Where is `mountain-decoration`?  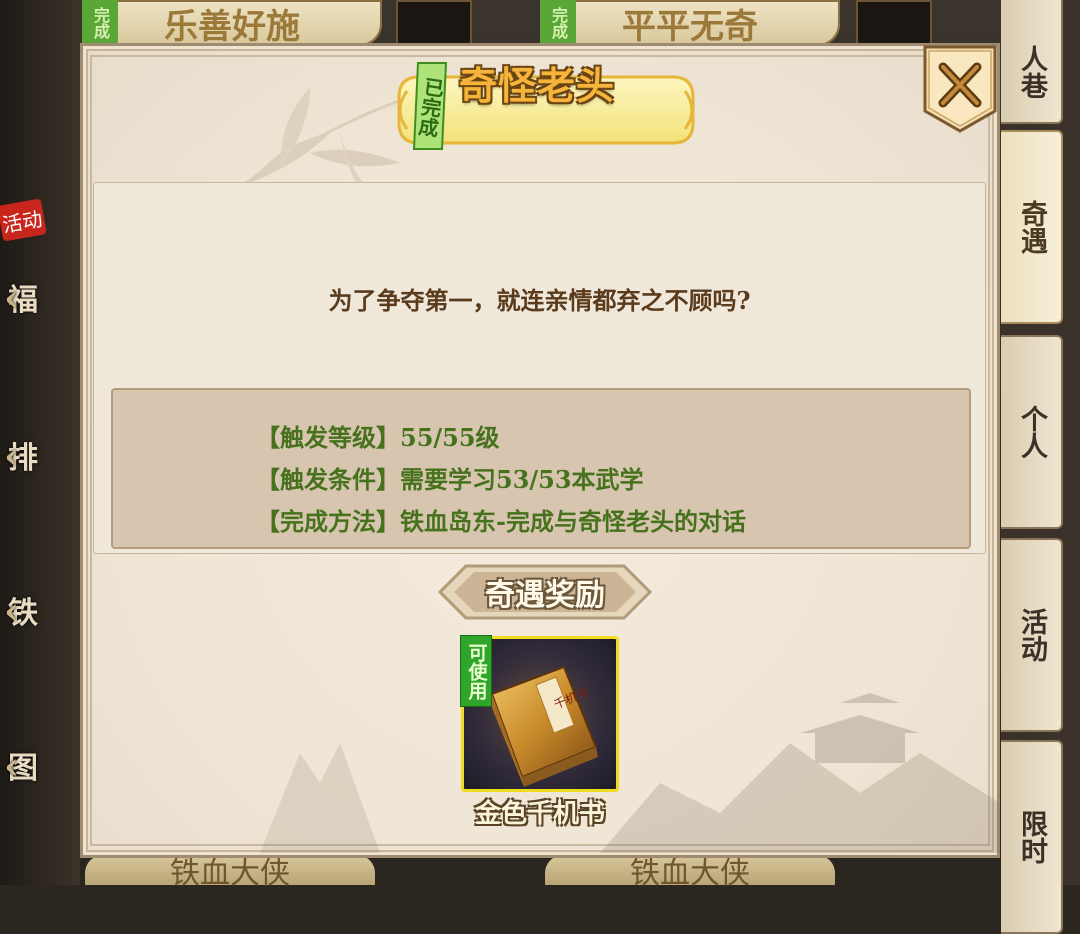
mountain-decoration is located at coordinates (320, 798).